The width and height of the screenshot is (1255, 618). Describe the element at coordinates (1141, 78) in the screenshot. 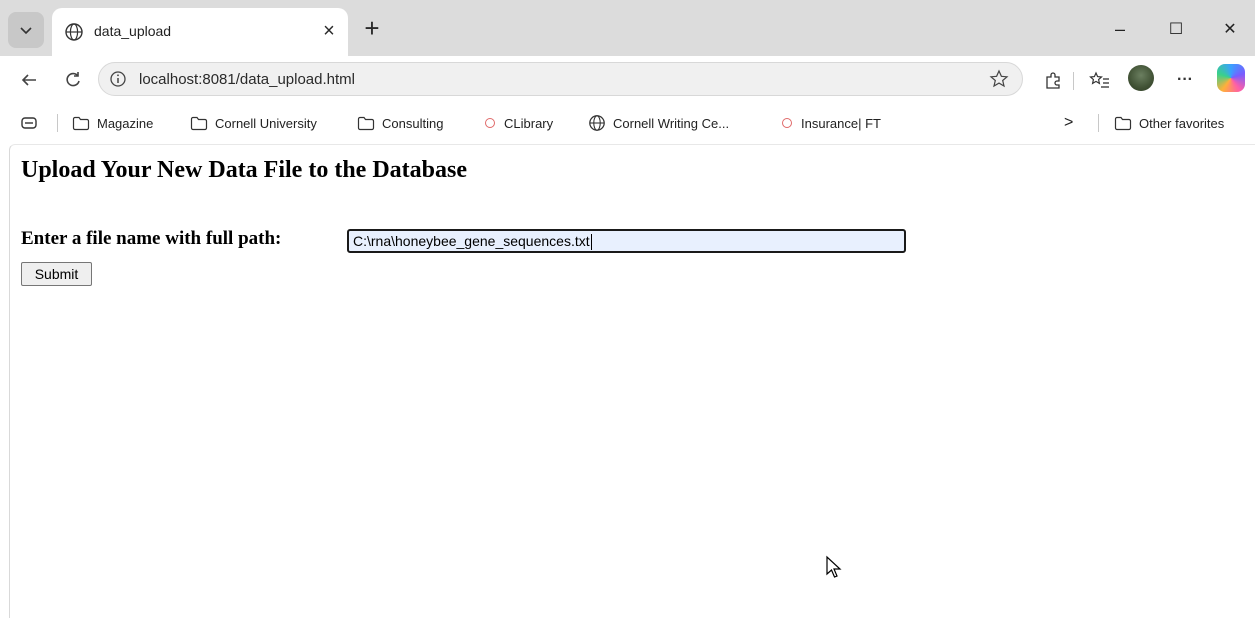

I see `profile-avatar` at that location.